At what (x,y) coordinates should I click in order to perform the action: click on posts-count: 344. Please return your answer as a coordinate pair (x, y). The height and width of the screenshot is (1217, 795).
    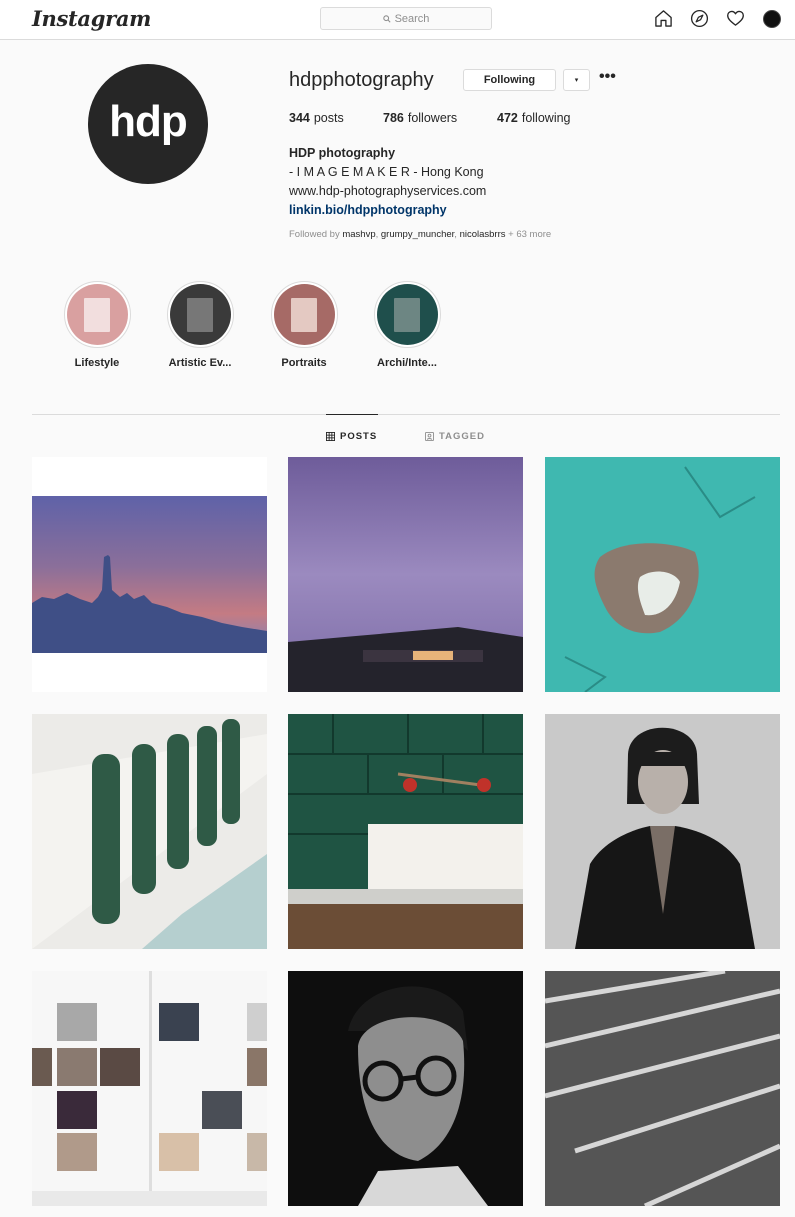
    Looking at the image, I should click on (299, 118).